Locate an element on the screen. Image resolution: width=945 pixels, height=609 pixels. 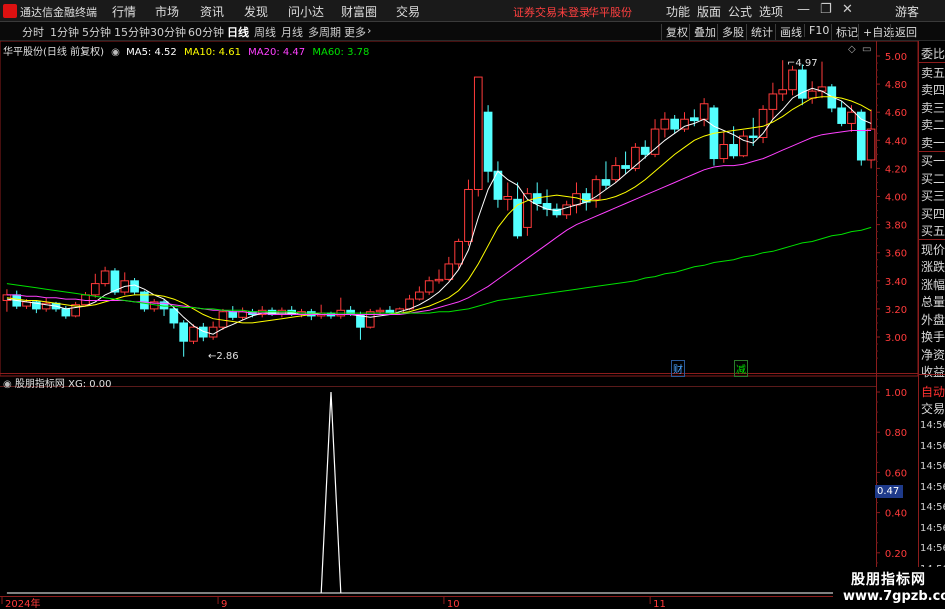
menu-functions: 功能 is located at coordinates (678, 11).